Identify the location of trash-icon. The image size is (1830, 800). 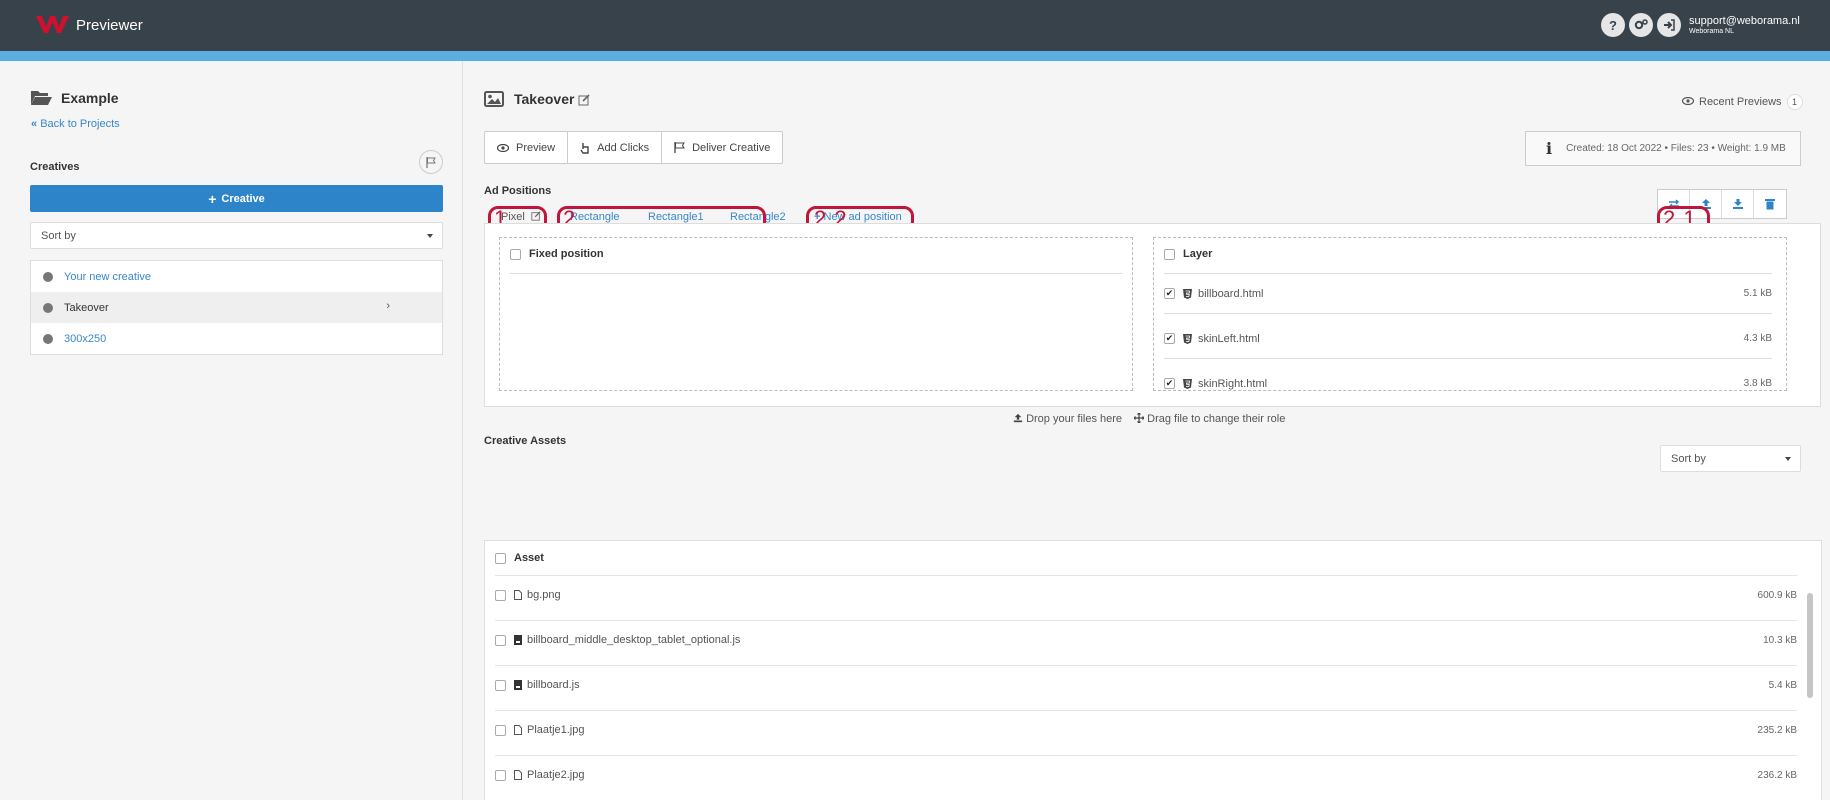
(1770, 204).